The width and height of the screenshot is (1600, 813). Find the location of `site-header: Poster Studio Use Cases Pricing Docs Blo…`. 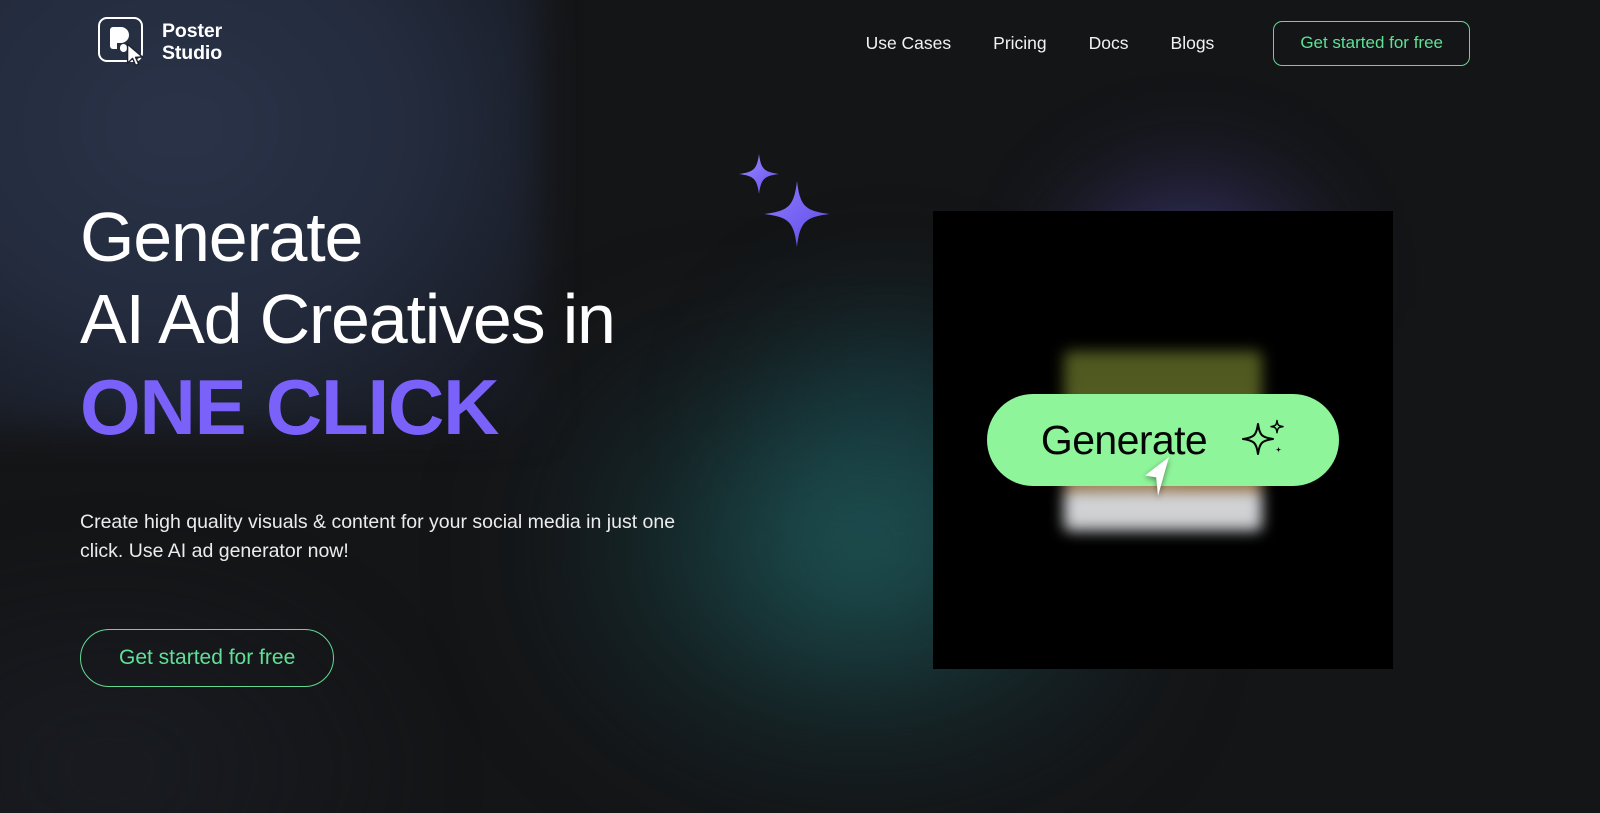

site-header: Poster Studio Use Cases Pricing Docs Blo… is located at coordinates (800, 43).